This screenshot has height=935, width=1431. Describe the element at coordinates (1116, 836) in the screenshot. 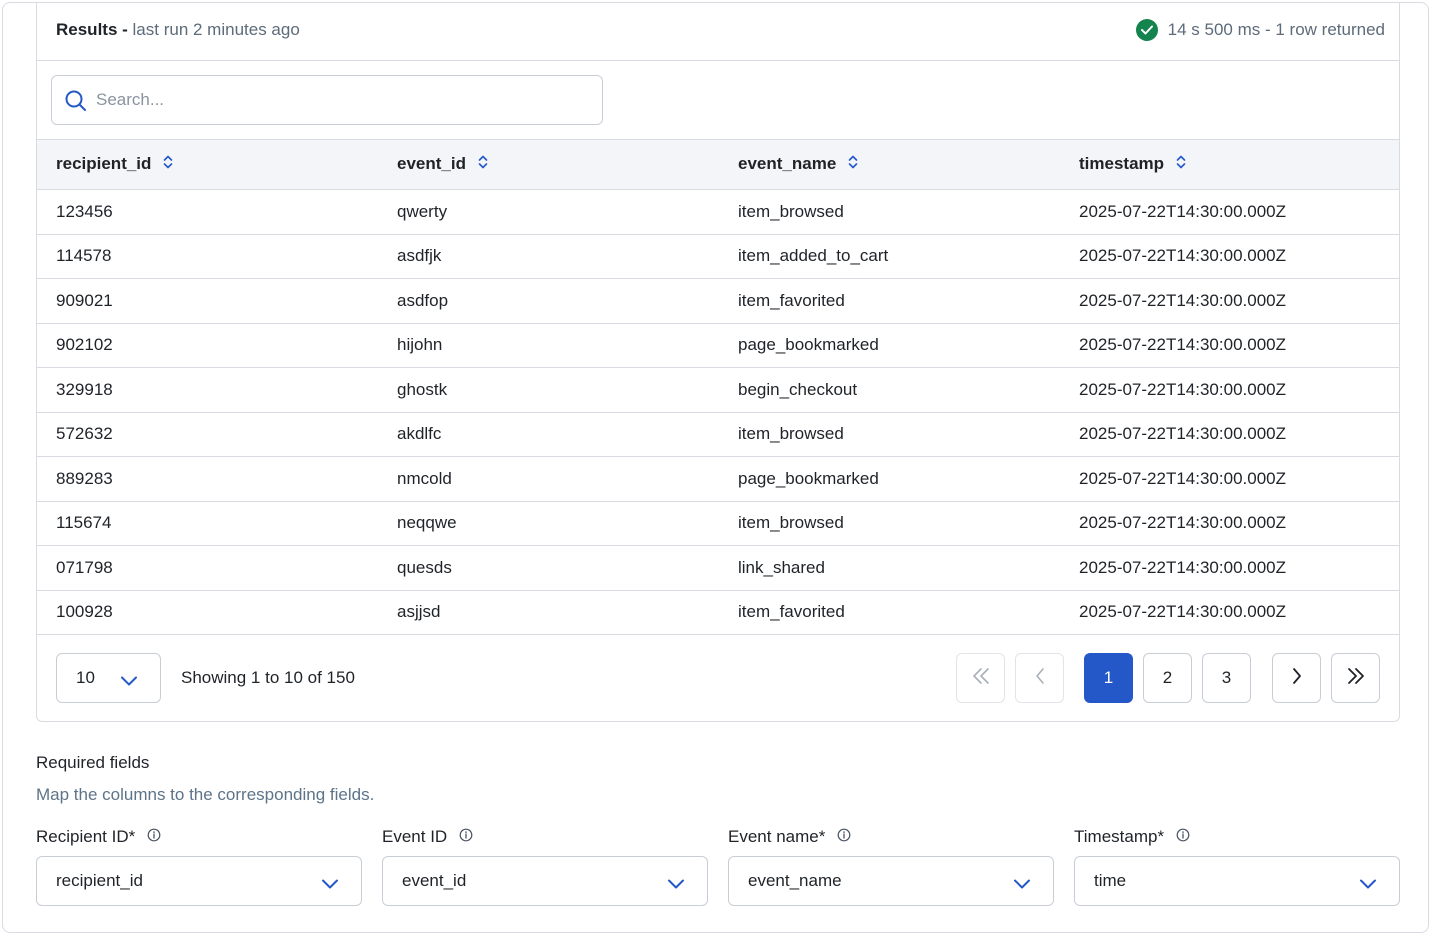

I see `field-label-text: Timestamp` at that location.